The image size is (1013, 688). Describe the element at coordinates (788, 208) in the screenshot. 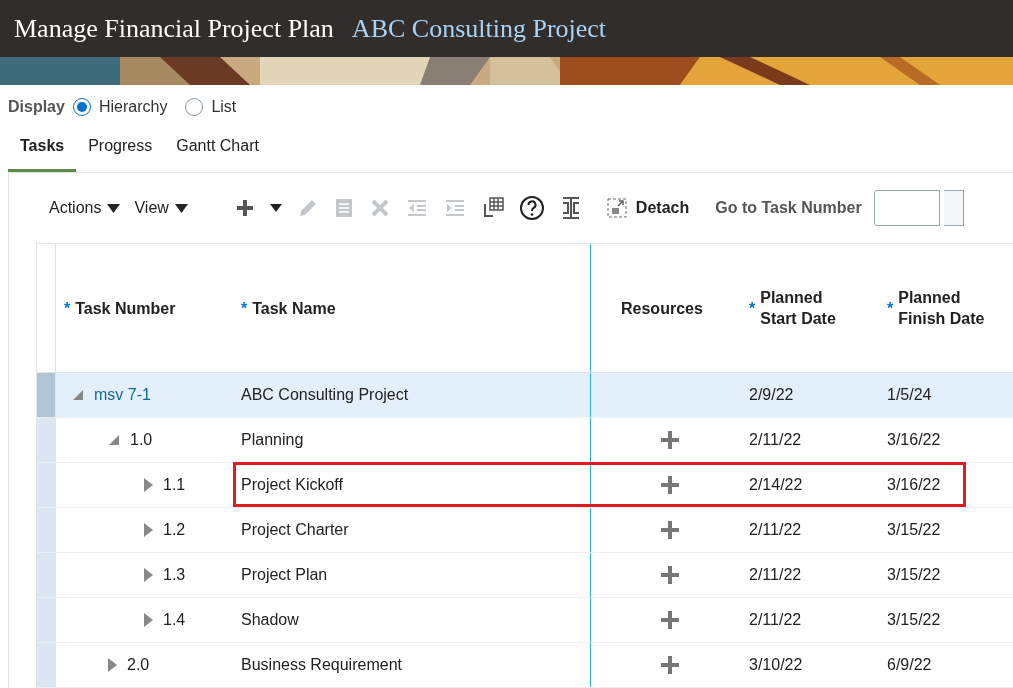

I see `go-to-label: Go to Task Number` at that location.